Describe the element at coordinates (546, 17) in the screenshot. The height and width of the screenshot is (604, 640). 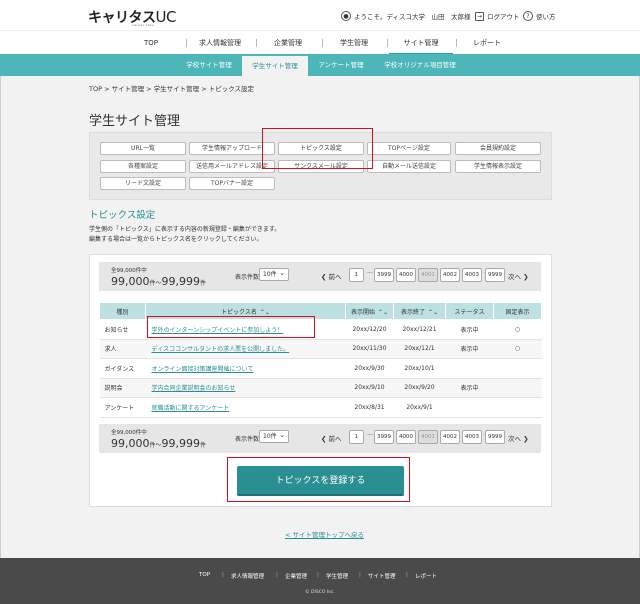
I see `help-label: 使い方` at that location.